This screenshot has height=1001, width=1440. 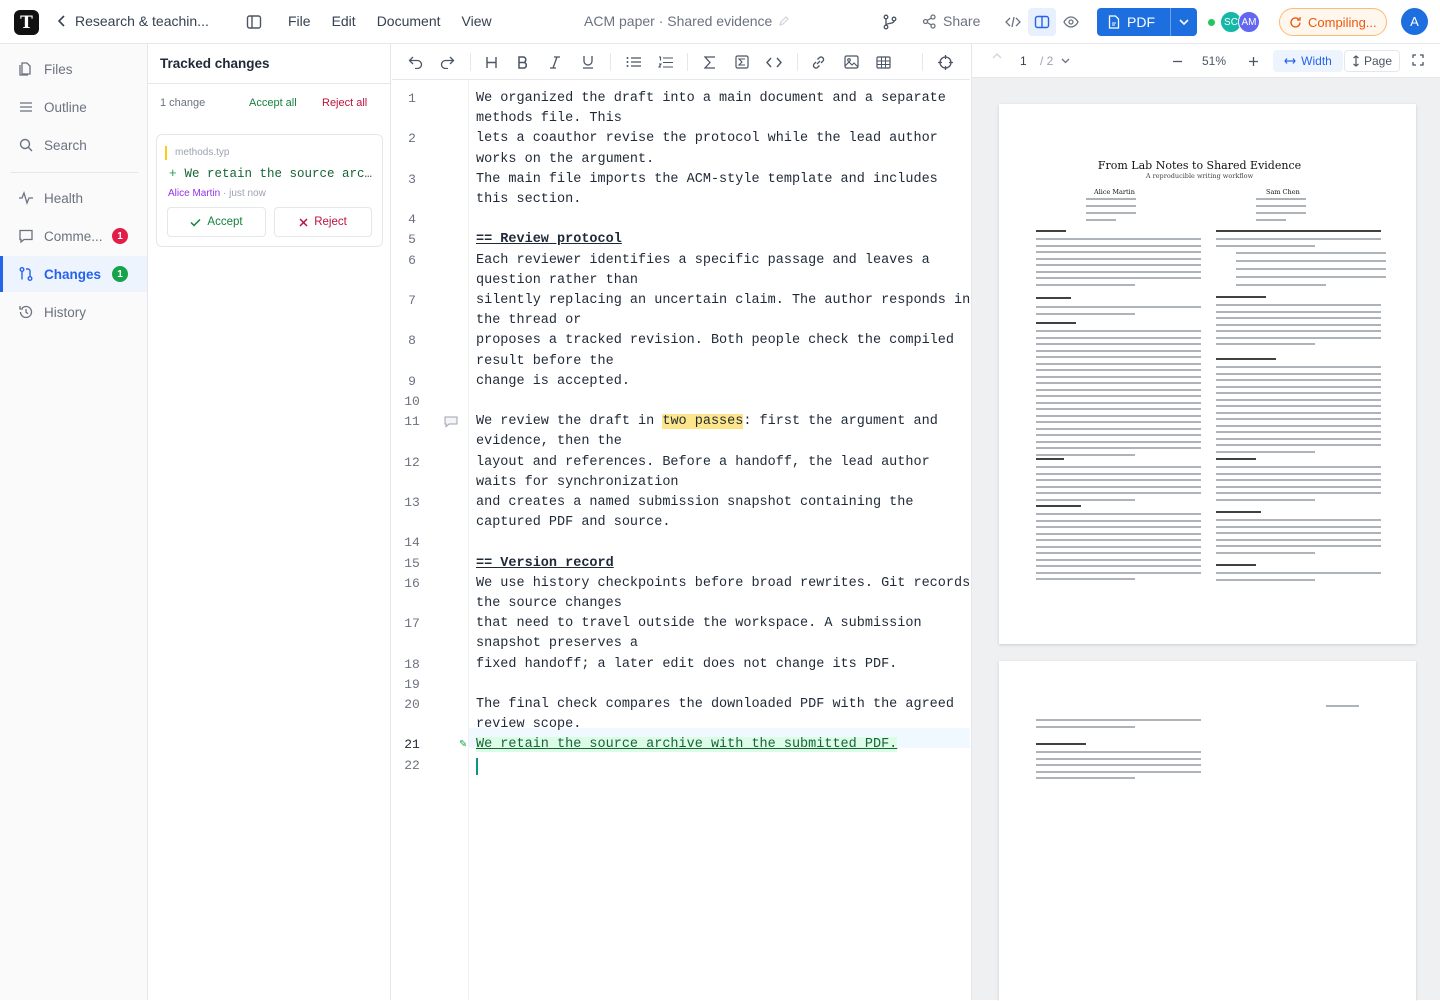 What do you see at coordinates (721, 644) in the screenshot?
I see `code-line: snapshot preserves a` at bounding box center [721, 644].